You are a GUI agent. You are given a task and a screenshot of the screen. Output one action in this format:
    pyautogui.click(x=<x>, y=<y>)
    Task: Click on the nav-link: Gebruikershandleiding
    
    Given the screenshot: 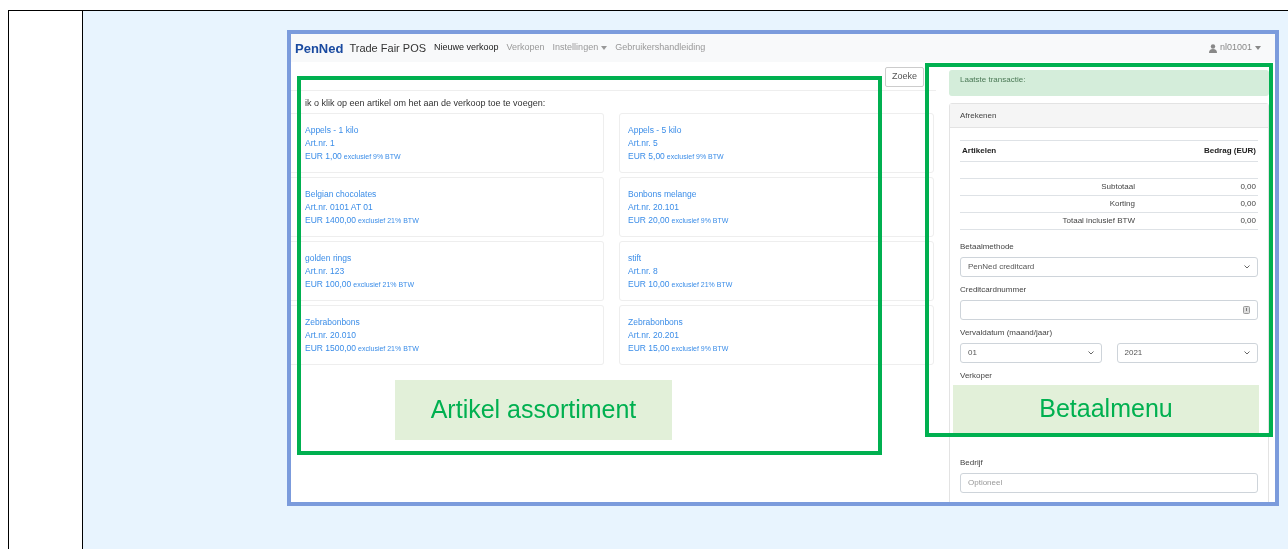 What is the action you would take?
    pyautogui.click(x=660, y=48)
    